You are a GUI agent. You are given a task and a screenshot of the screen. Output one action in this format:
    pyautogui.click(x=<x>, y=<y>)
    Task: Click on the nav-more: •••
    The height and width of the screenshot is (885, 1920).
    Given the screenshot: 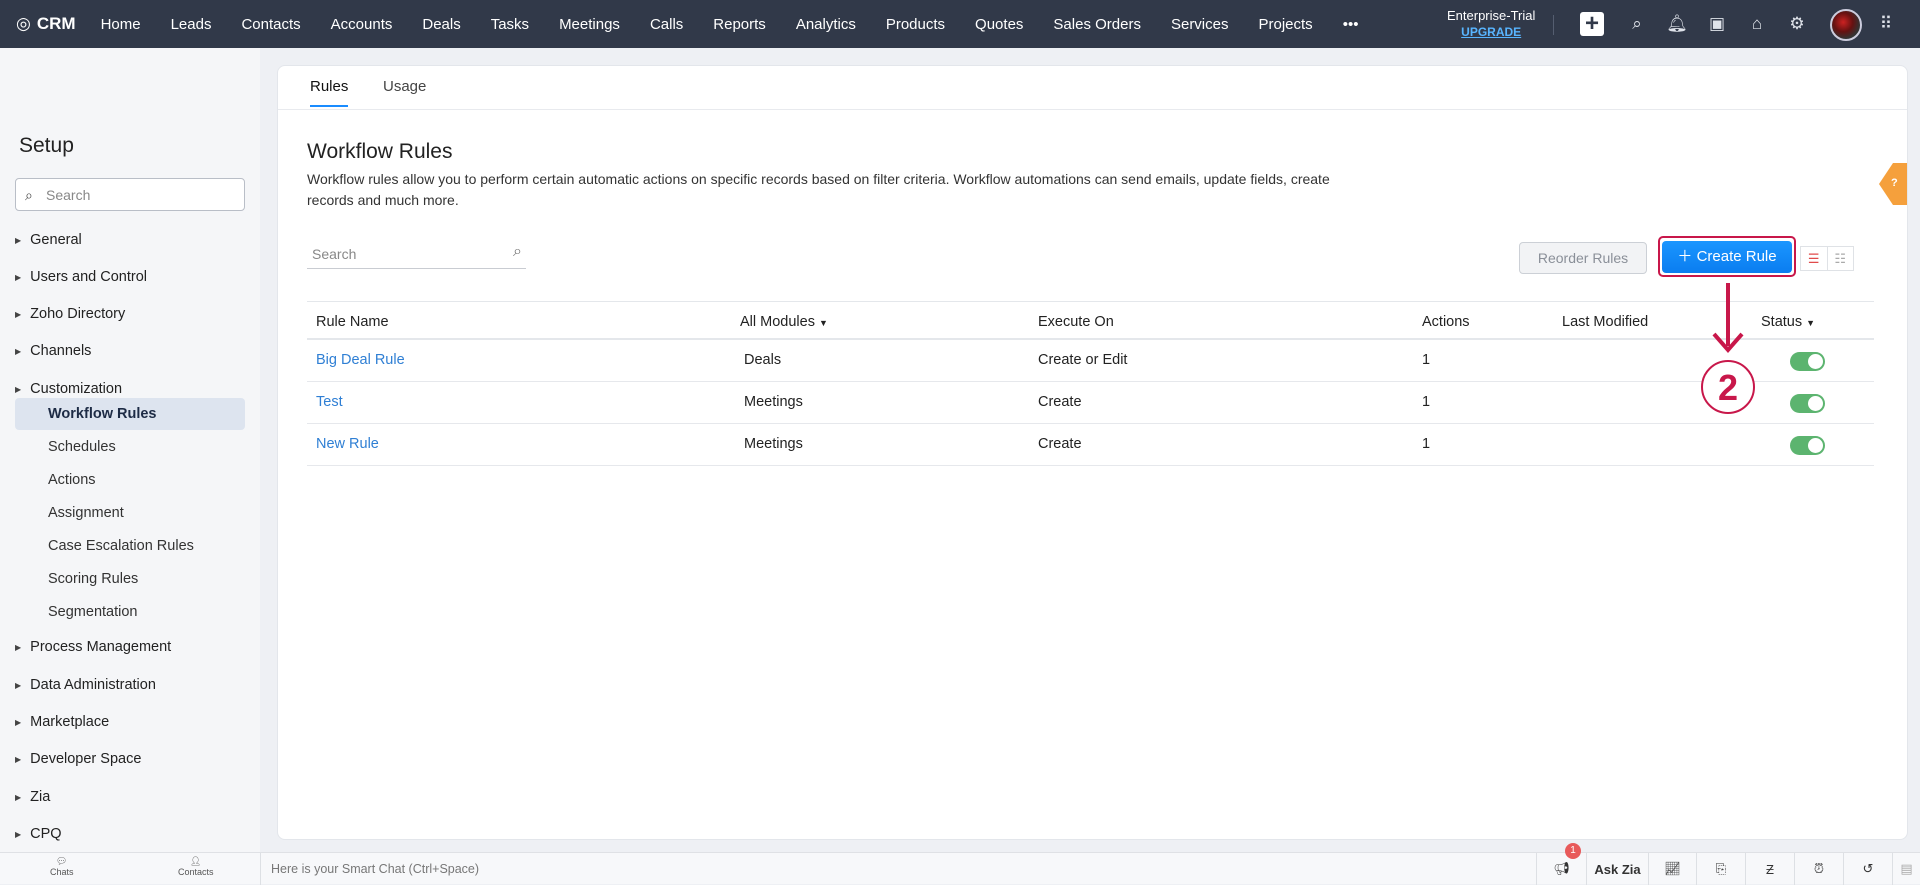 What is the action you would take?
    pyautogui.click(x=1351, y=24)
    